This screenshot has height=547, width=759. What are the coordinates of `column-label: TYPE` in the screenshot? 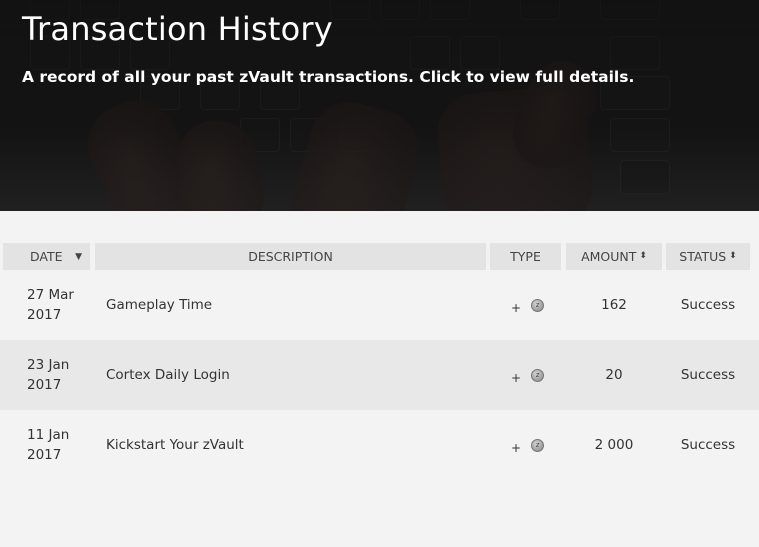 It's located at (525, 256).